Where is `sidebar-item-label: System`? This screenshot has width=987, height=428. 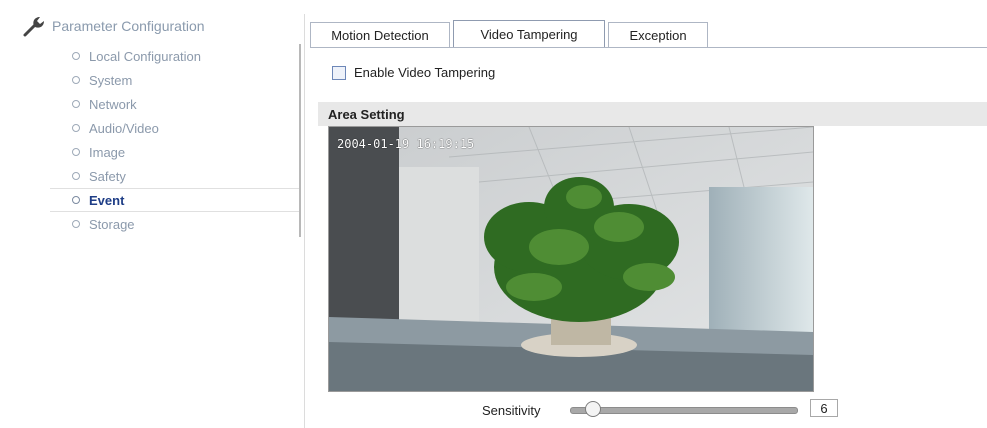 sidebar-item-label: System is located at coordinates (111, 80).